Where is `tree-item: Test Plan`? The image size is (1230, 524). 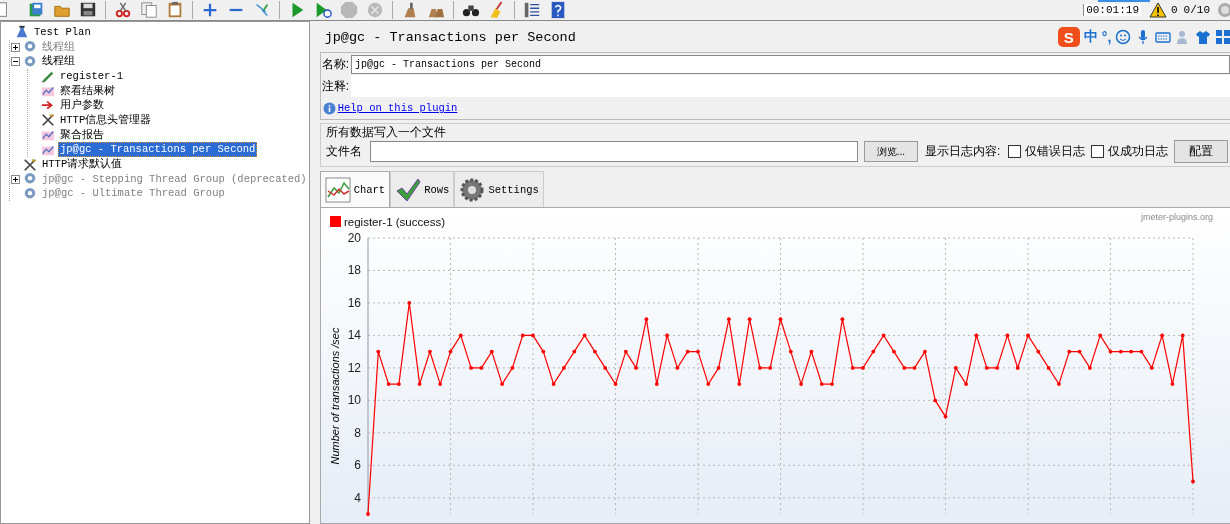
tree-item: Test Plan is located at coordinates (62, 32).